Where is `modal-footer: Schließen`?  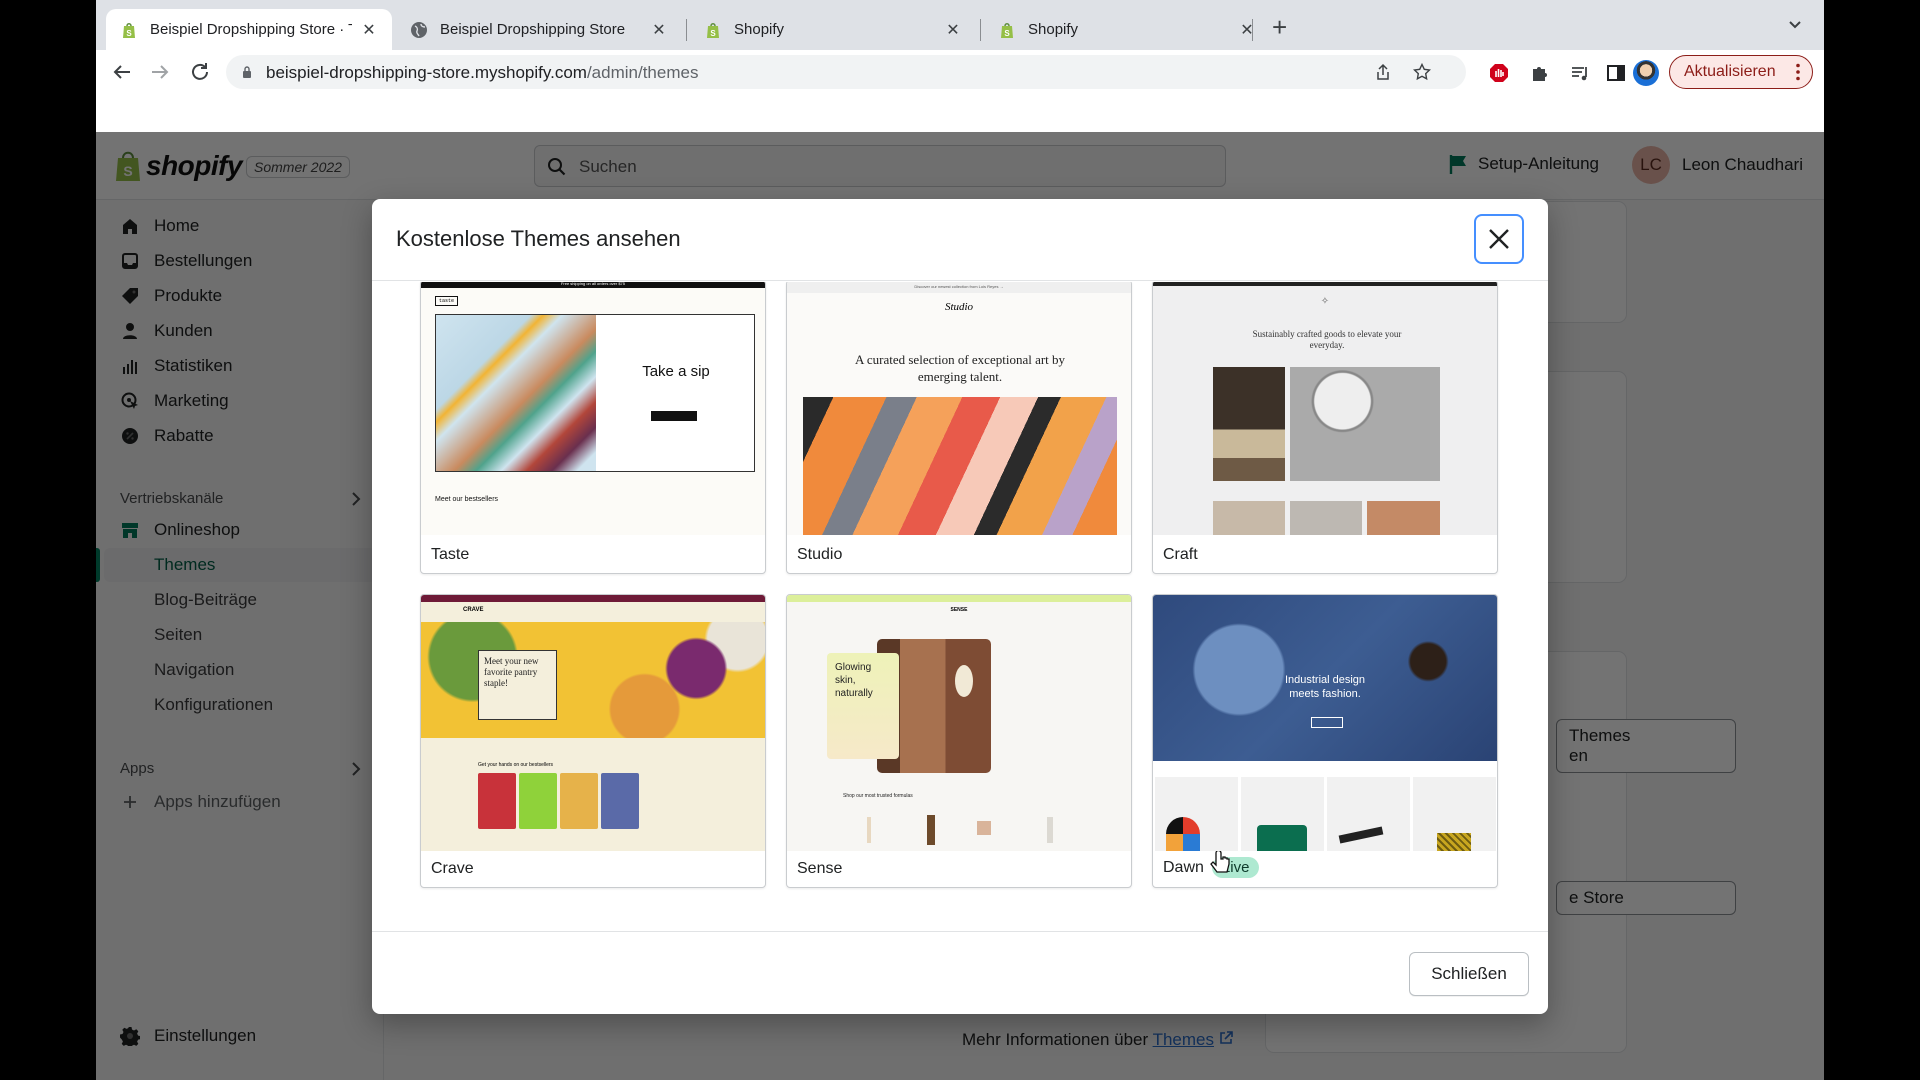
modal-footer: Schließen is located at coordinates (960, 972).